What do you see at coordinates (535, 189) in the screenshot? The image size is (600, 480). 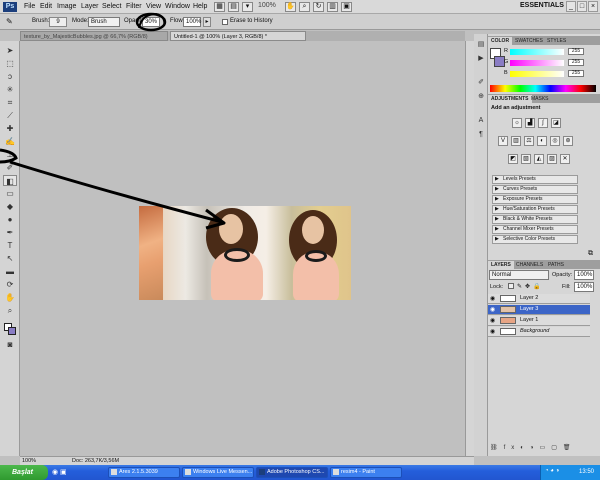 I see `preset-curves: ▶ Curves Presets` at bounding box center [535, 189].